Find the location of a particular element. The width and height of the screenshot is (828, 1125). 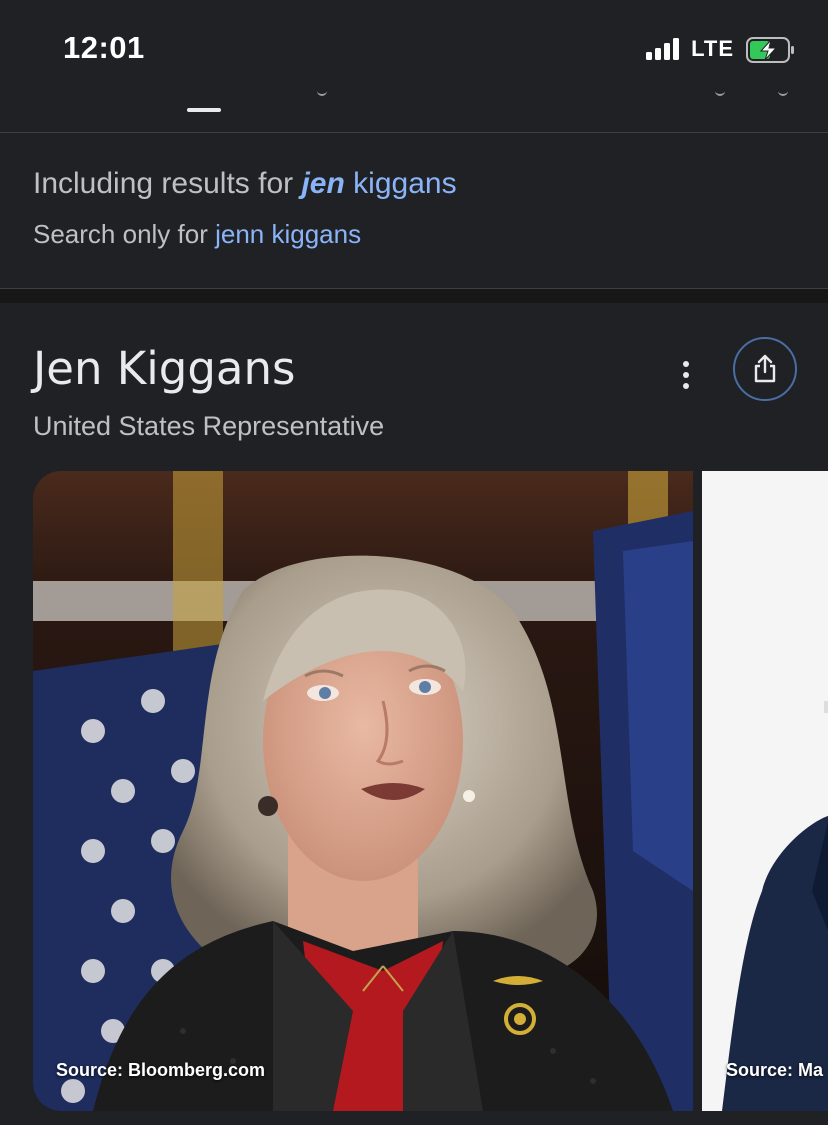

share-button is located at coordinates (765, 369).